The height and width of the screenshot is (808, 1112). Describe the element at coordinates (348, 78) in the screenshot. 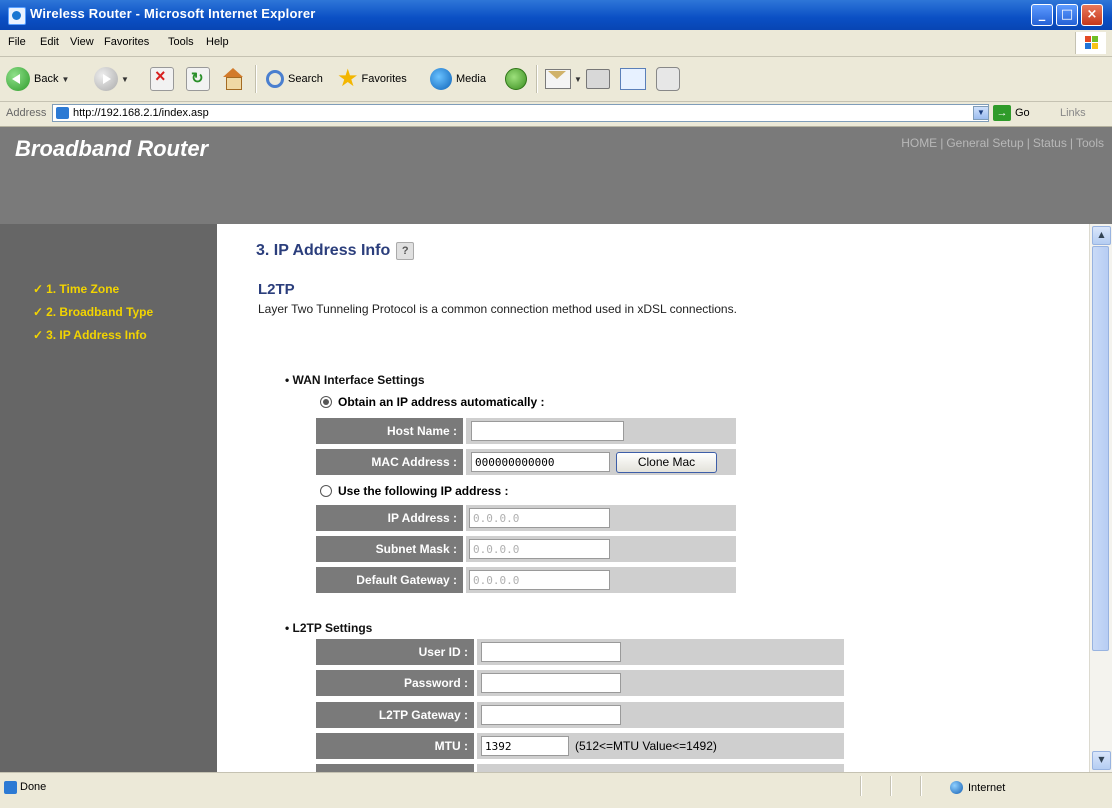

I see `favorites-star-icon: ★` at that location.